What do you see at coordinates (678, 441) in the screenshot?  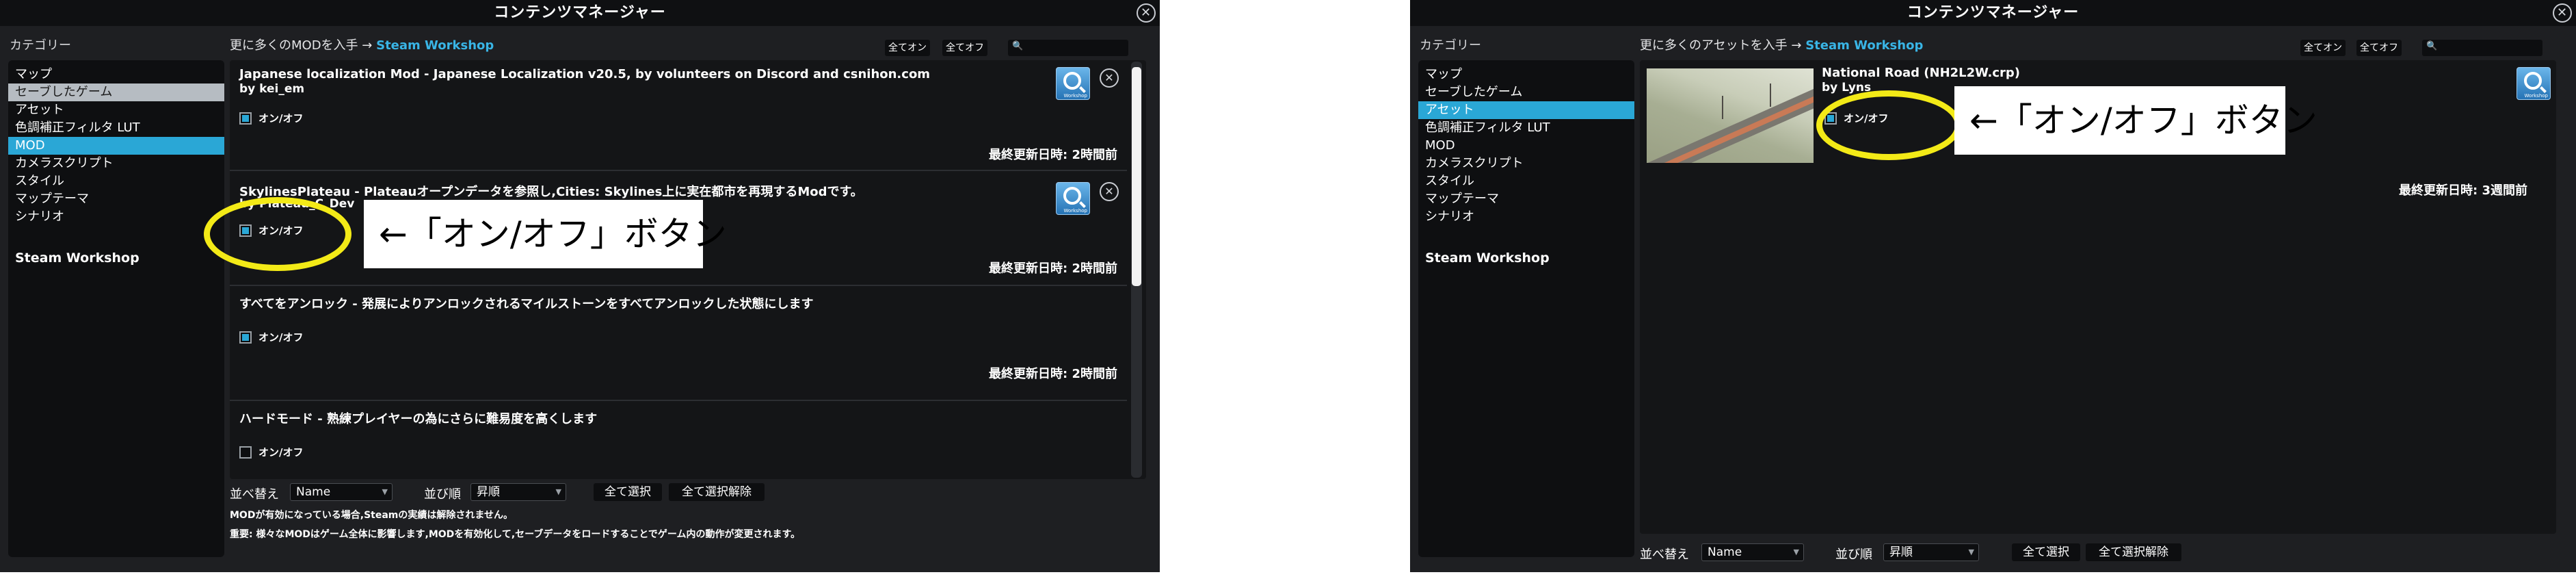 I see `list-item: ハードモード - 熟練プレイヤーの為にさらに難易度を高くします オン/オフ` at bounding box center [678, 441].